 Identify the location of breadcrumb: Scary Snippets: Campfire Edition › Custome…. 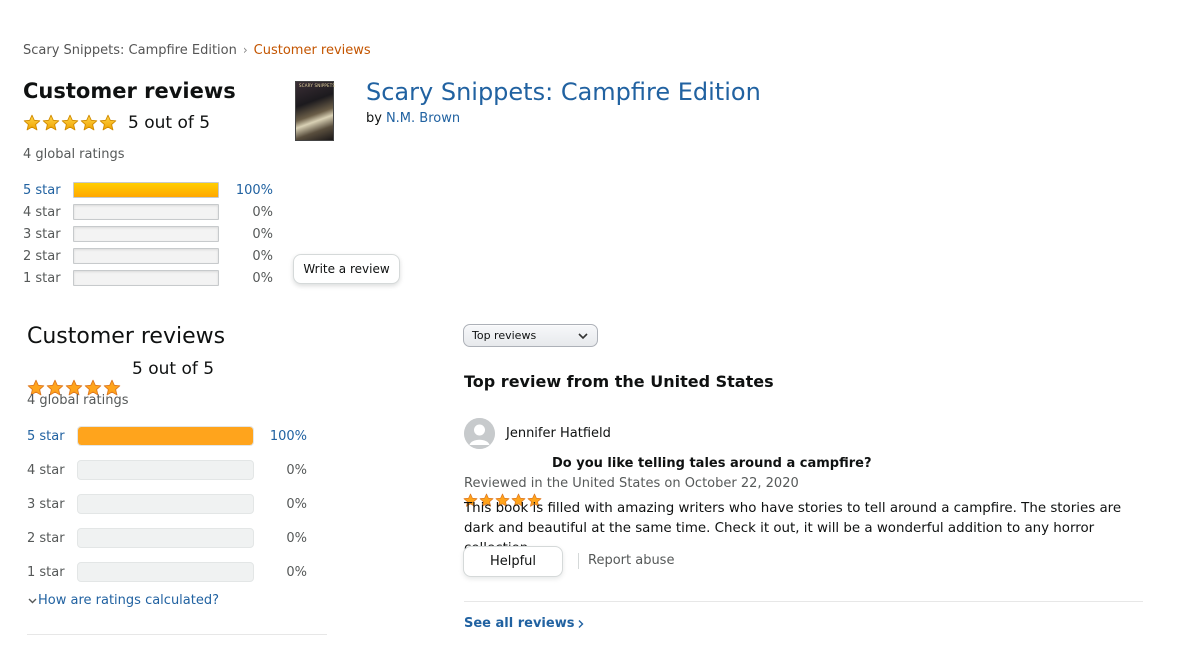
(197, 50).